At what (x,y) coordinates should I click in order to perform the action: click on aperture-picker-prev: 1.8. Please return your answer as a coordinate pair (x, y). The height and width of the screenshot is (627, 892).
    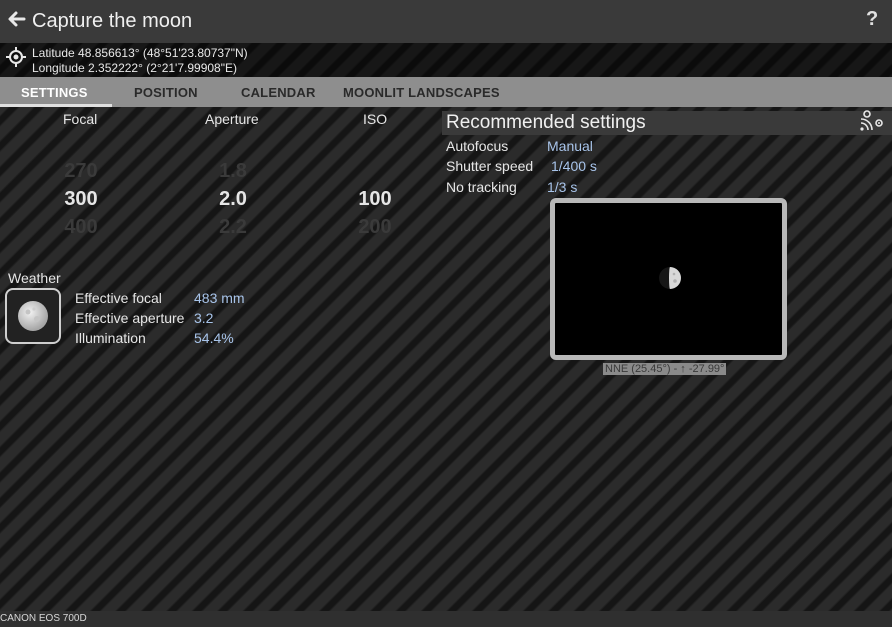
    Looking at the image, I should click on (233, 171).